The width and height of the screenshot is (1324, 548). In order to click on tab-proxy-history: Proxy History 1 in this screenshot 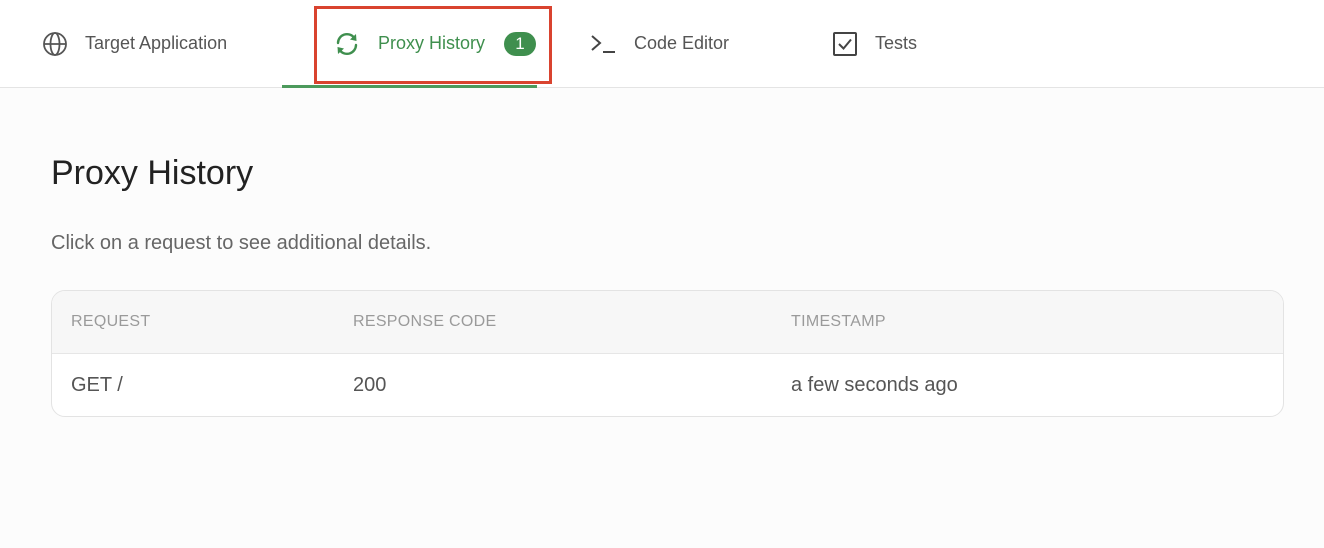, I will do `click(409, 44)`.